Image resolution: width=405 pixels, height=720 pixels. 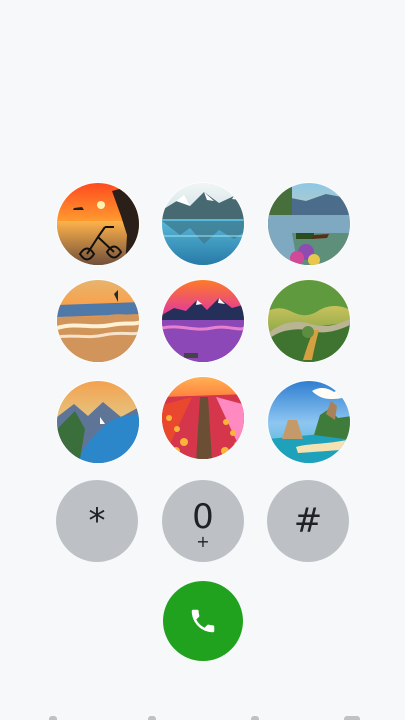 I want to click on key-star-label: *, so click(x=97, y=521).